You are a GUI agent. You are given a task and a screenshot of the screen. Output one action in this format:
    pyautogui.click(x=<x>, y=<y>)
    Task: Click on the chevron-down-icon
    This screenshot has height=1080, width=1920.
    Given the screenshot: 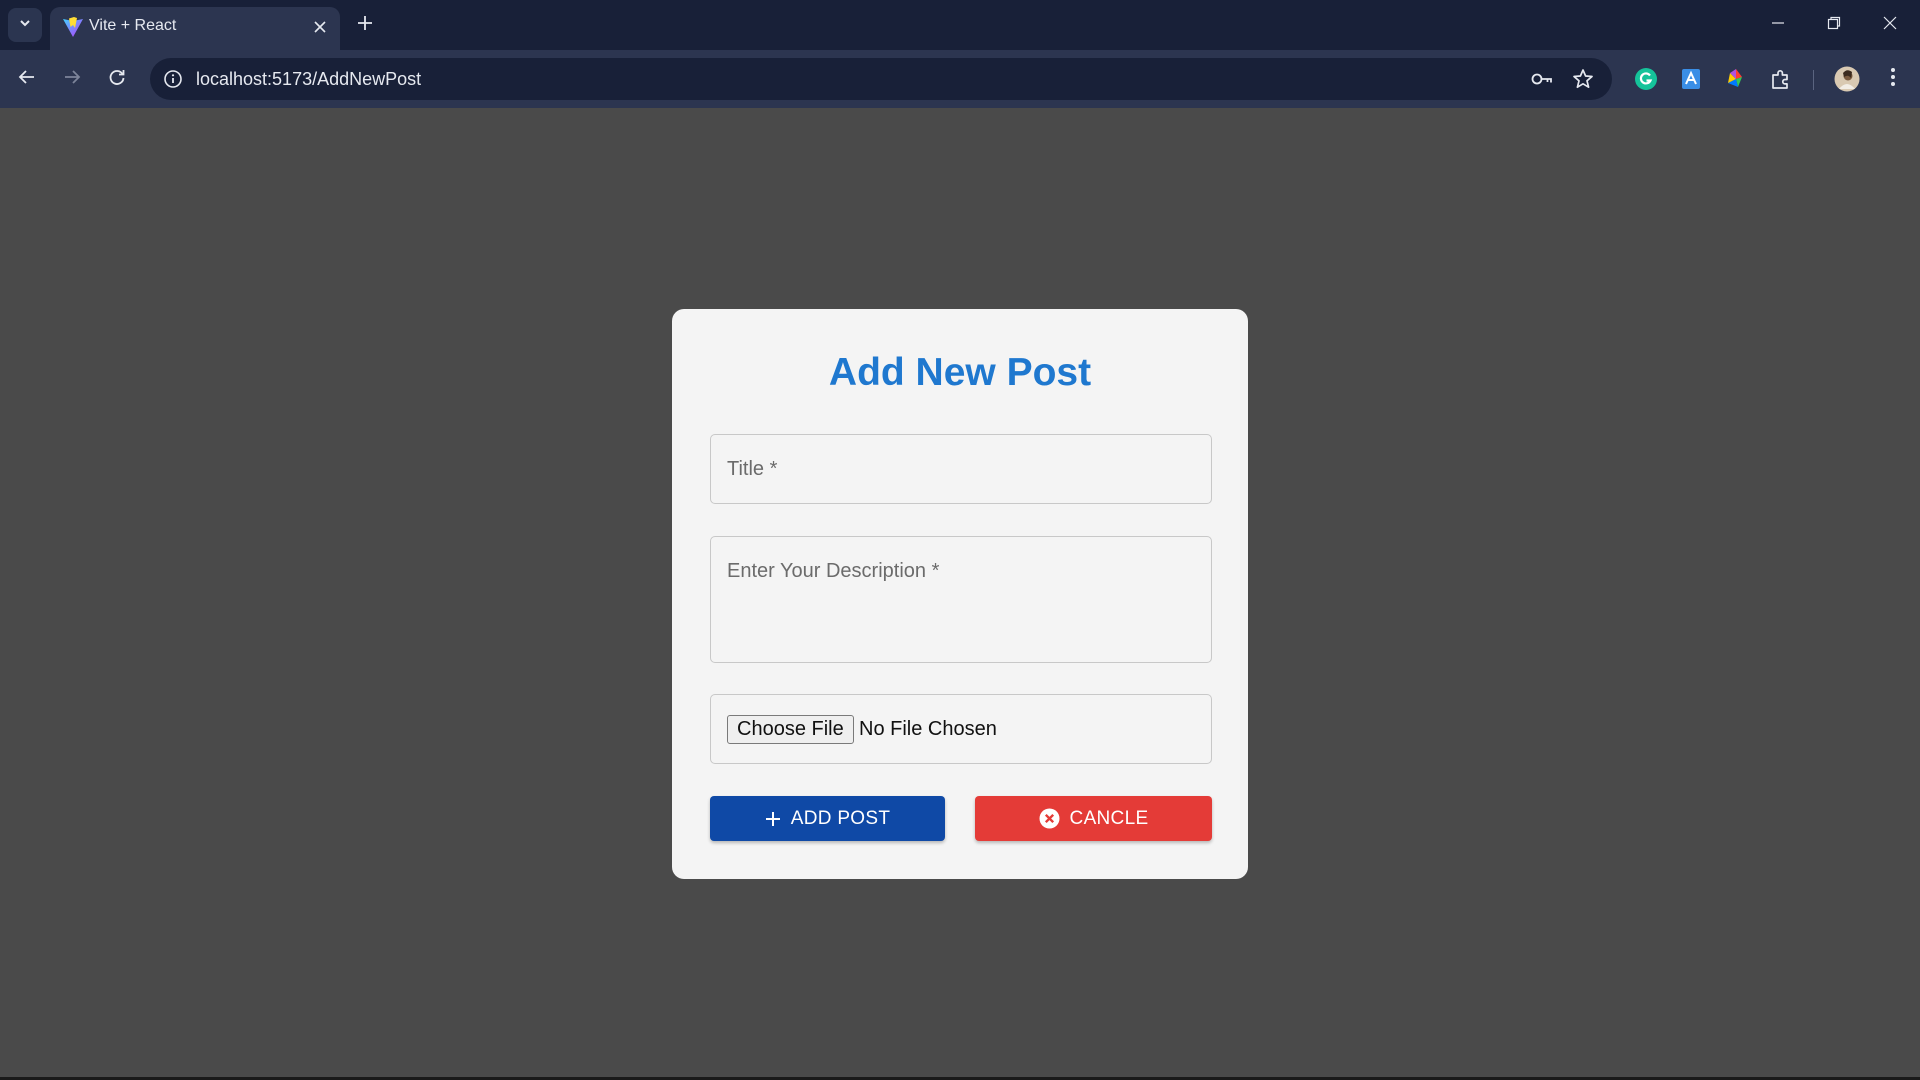 What is the action you would take?
    pyautogui.click(x=25, y=25)
    